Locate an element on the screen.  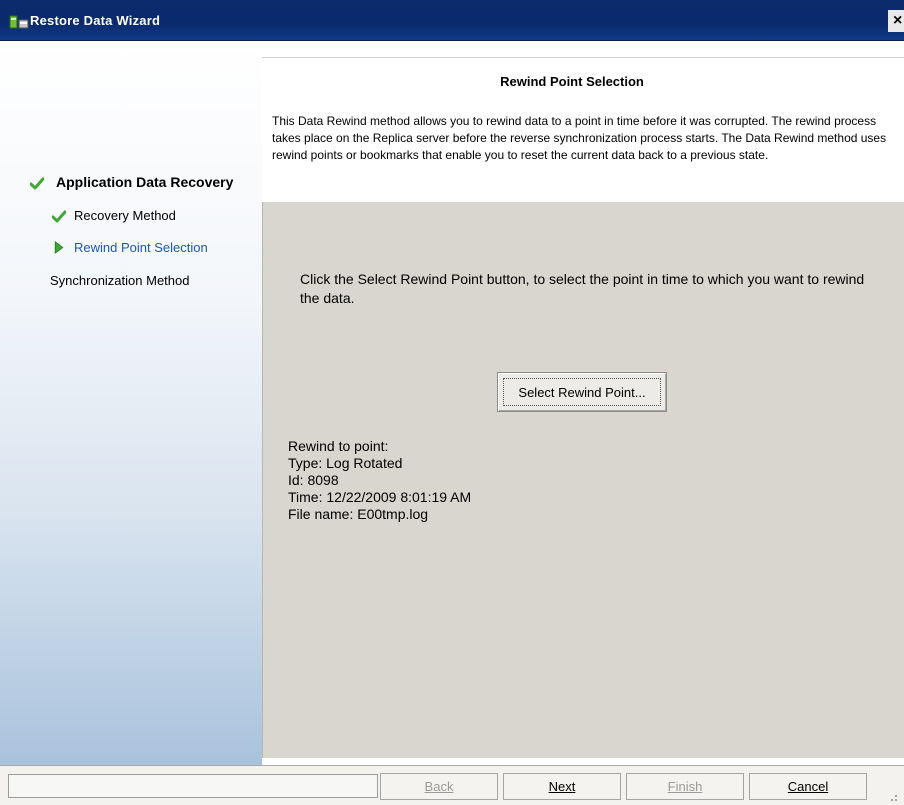
cancel-label: Cancel is located at coordinates (808, 786).